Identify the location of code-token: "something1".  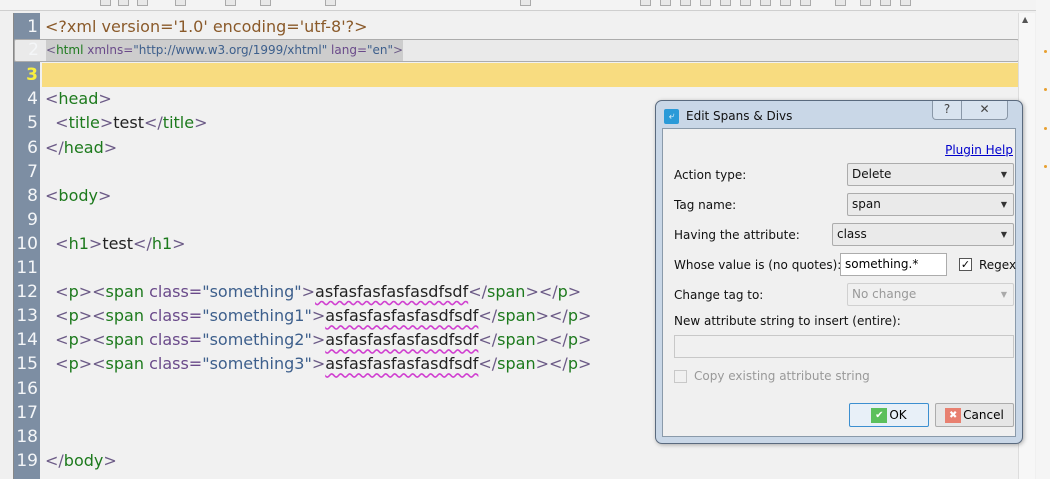
(257, 316).